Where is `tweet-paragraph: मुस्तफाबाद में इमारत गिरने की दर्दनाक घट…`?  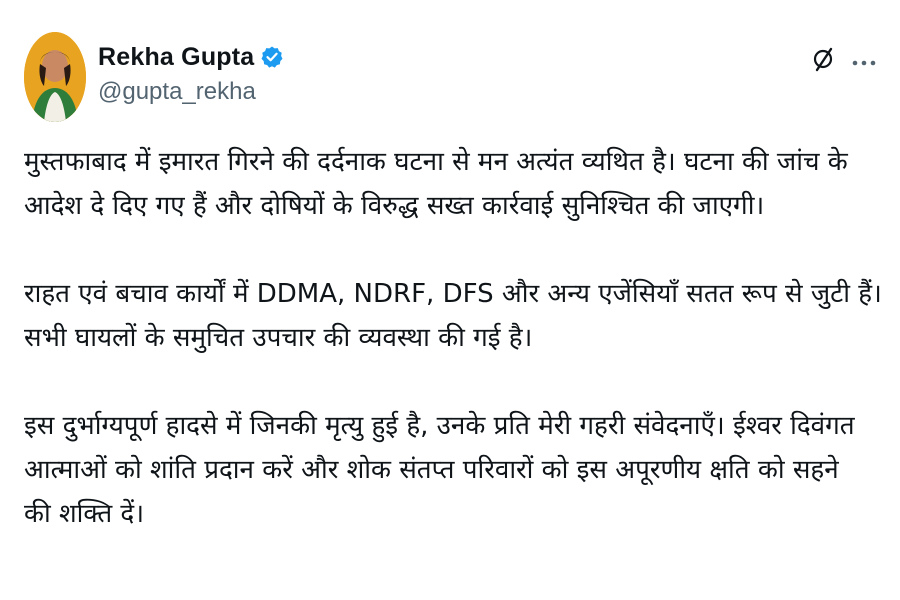
tweet-paragraph: मुस्तफाबाद में इमारत गिरने की दर्दनाक घट… is located at coordinates (452, 184).